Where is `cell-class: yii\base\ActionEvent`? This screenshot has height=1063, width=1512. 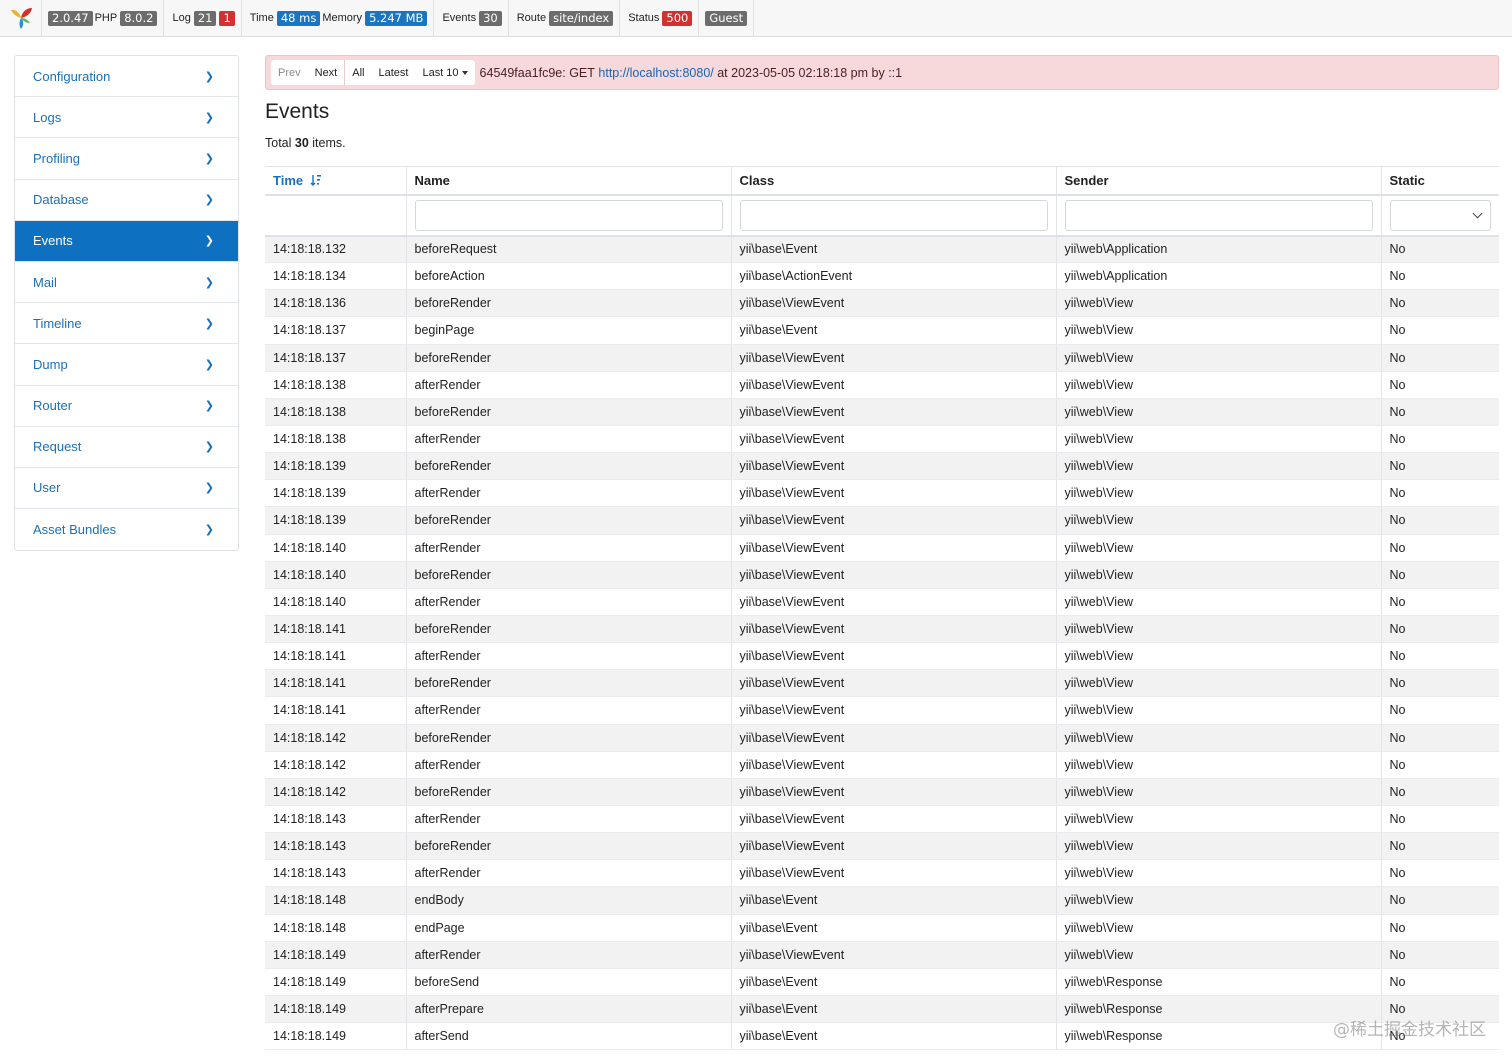 cell-class: yii\base\ActionEvent is located at coordinates (893, 276).